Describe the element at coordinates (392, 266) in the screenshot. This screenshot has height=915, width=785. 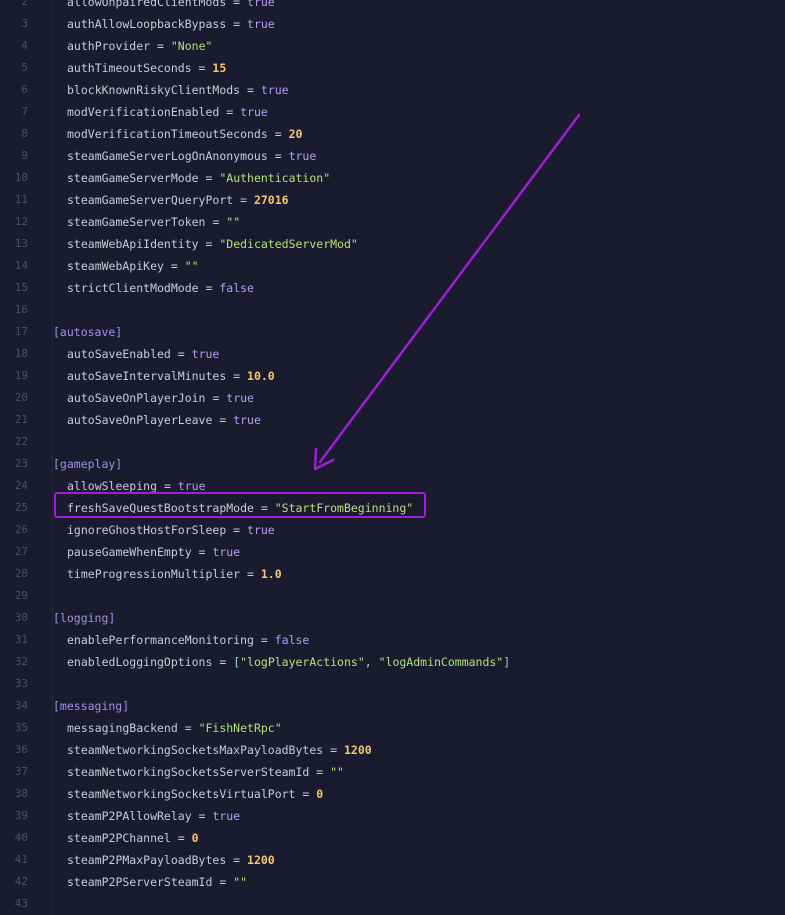
I see `code-line: 14 steamWebApiKey = ""` at that location.